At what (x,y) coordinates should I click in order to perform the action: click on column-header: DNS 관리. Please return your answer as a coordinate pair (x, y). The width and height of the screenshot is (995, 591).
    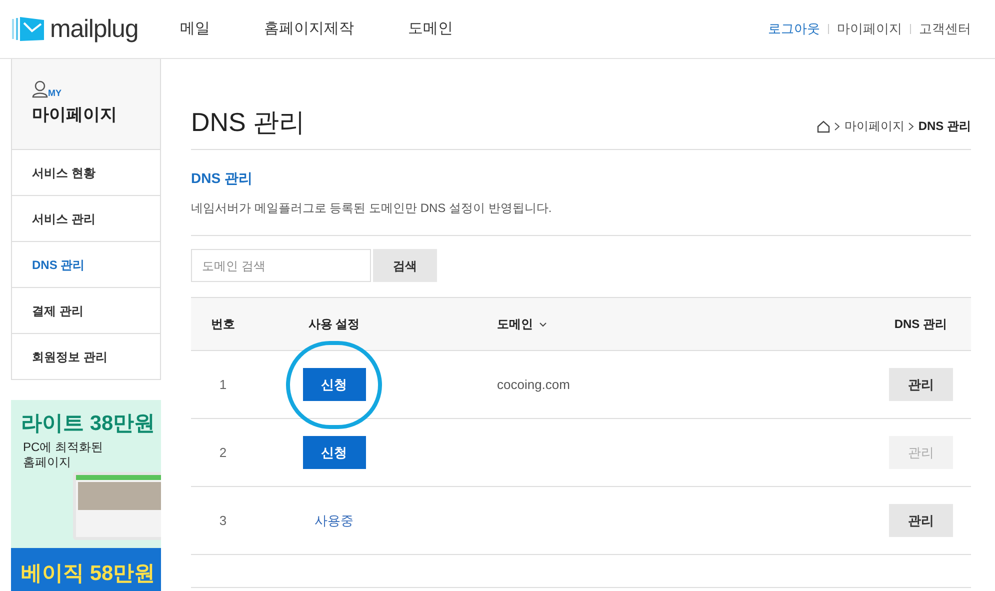
    Looking at the image, I should click on (920, 324).